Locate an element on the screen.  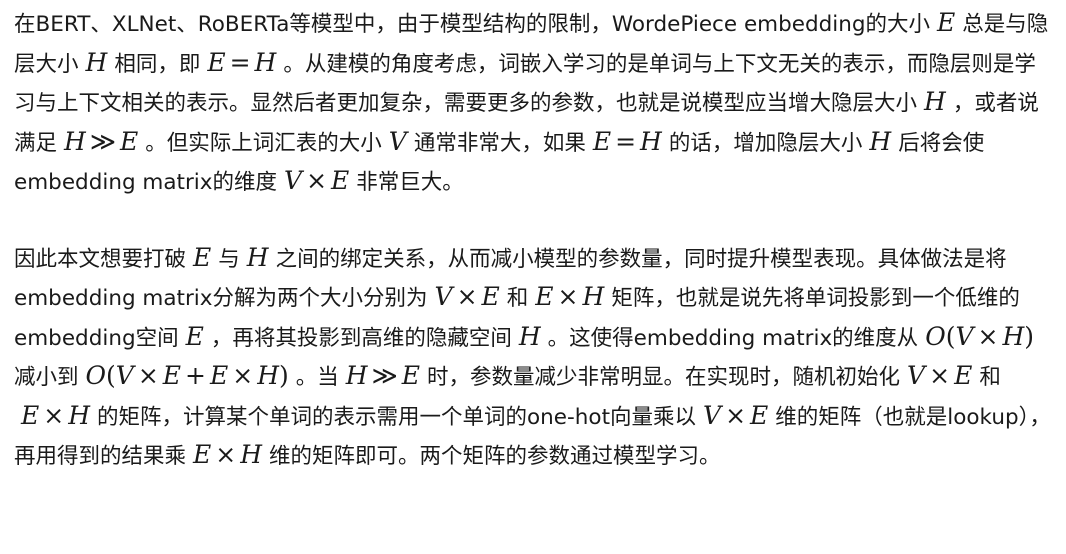
text-run: 的话，增加隐层大小 is located at coordinates (765, 143).